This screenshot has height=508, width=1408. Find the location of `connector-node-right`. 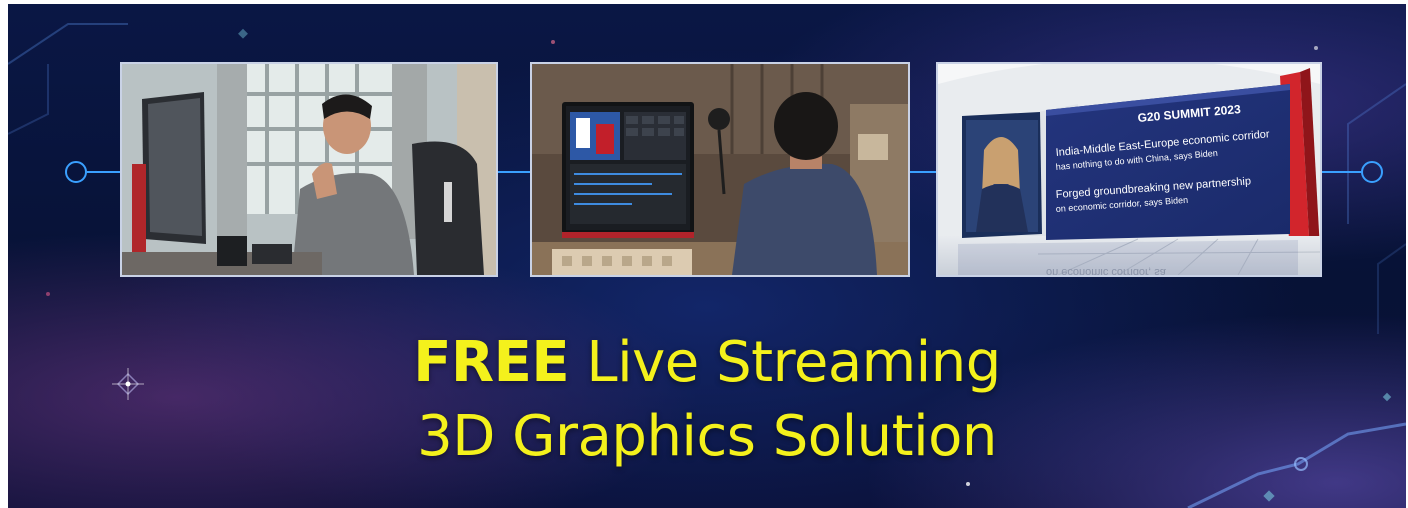

connector-node-right is located at coordinates (1372, 172).